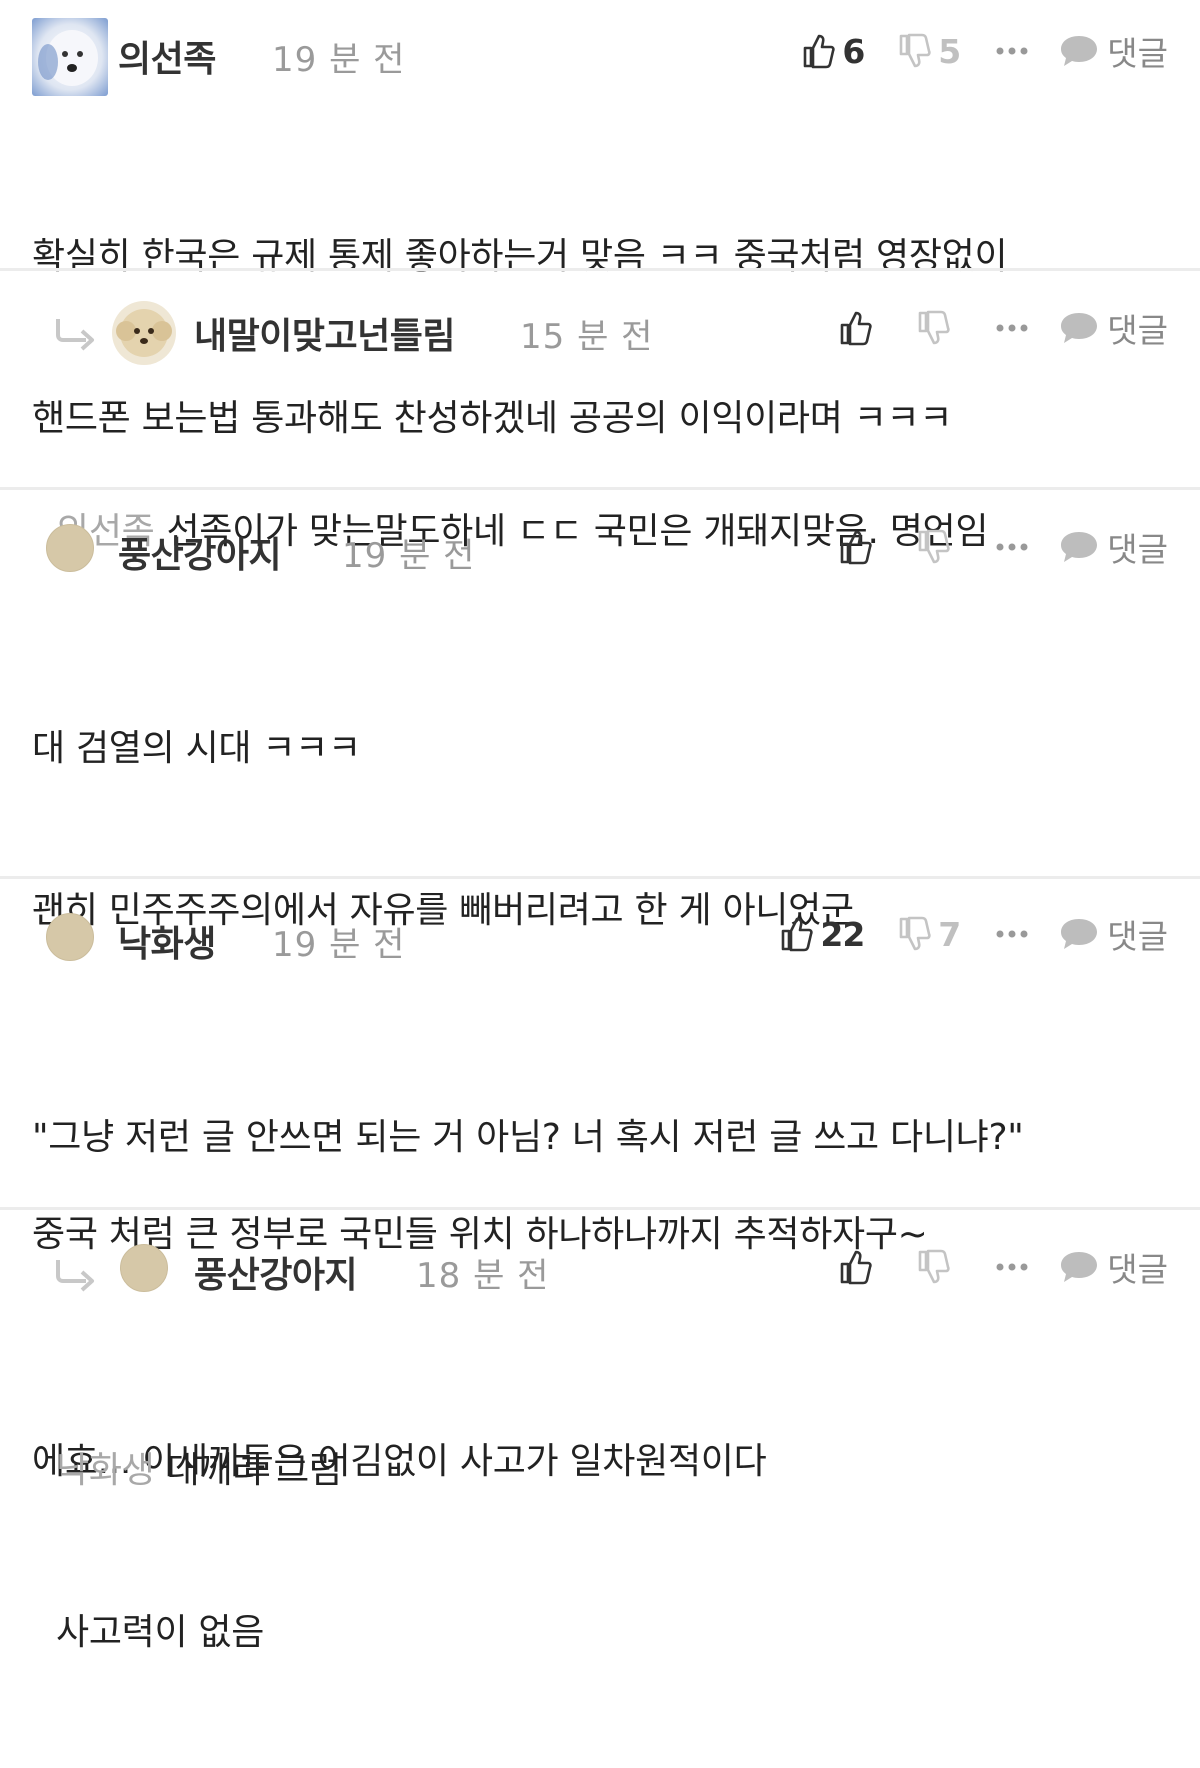  I want to click on dislike-count: 7, so click(950, 934).